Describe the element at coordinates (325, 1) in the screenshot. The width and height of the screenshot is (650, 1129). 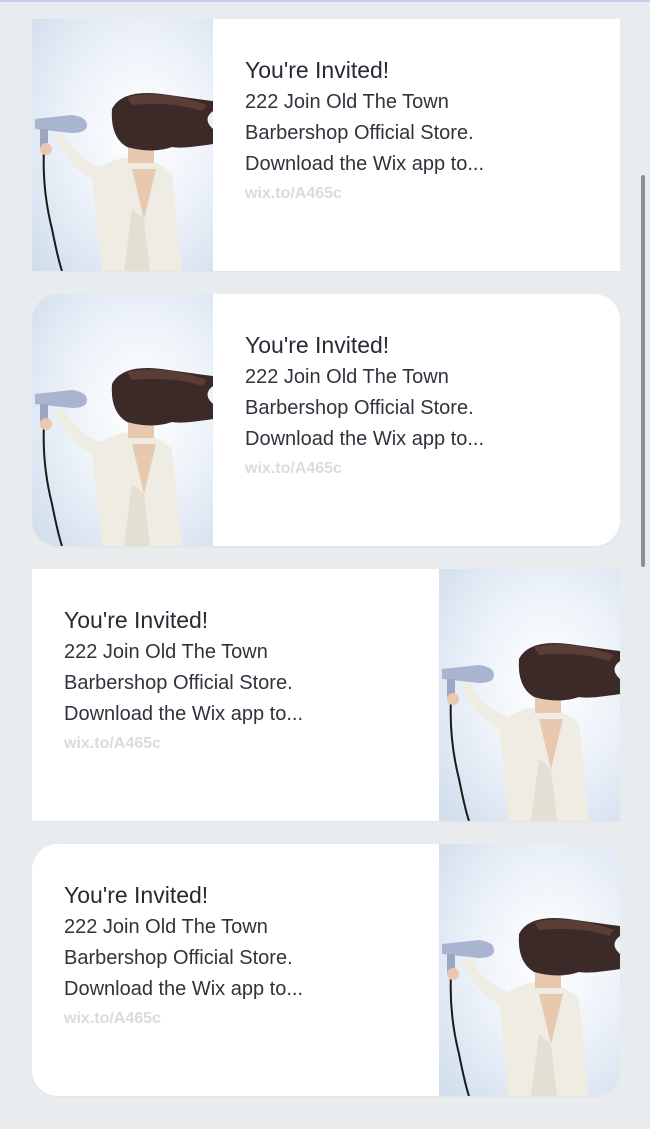
I see `top-edge` at that location.